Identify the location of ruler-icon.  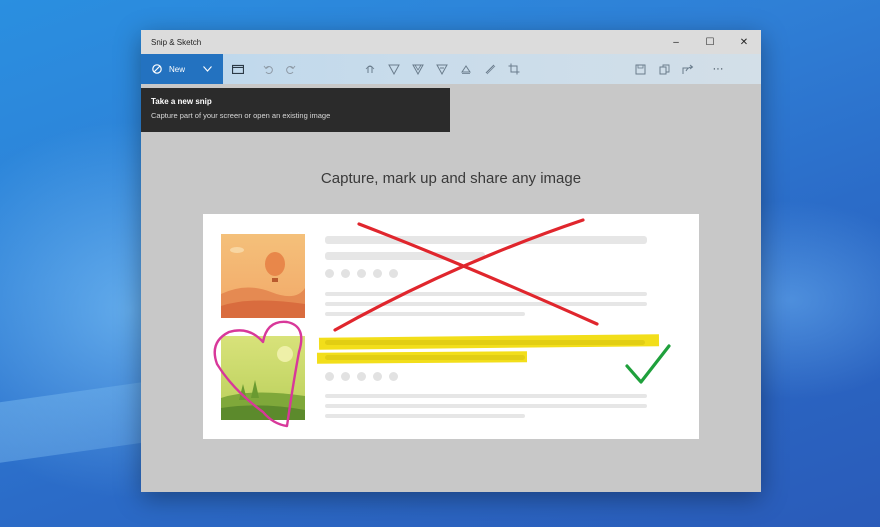
(490, 69).